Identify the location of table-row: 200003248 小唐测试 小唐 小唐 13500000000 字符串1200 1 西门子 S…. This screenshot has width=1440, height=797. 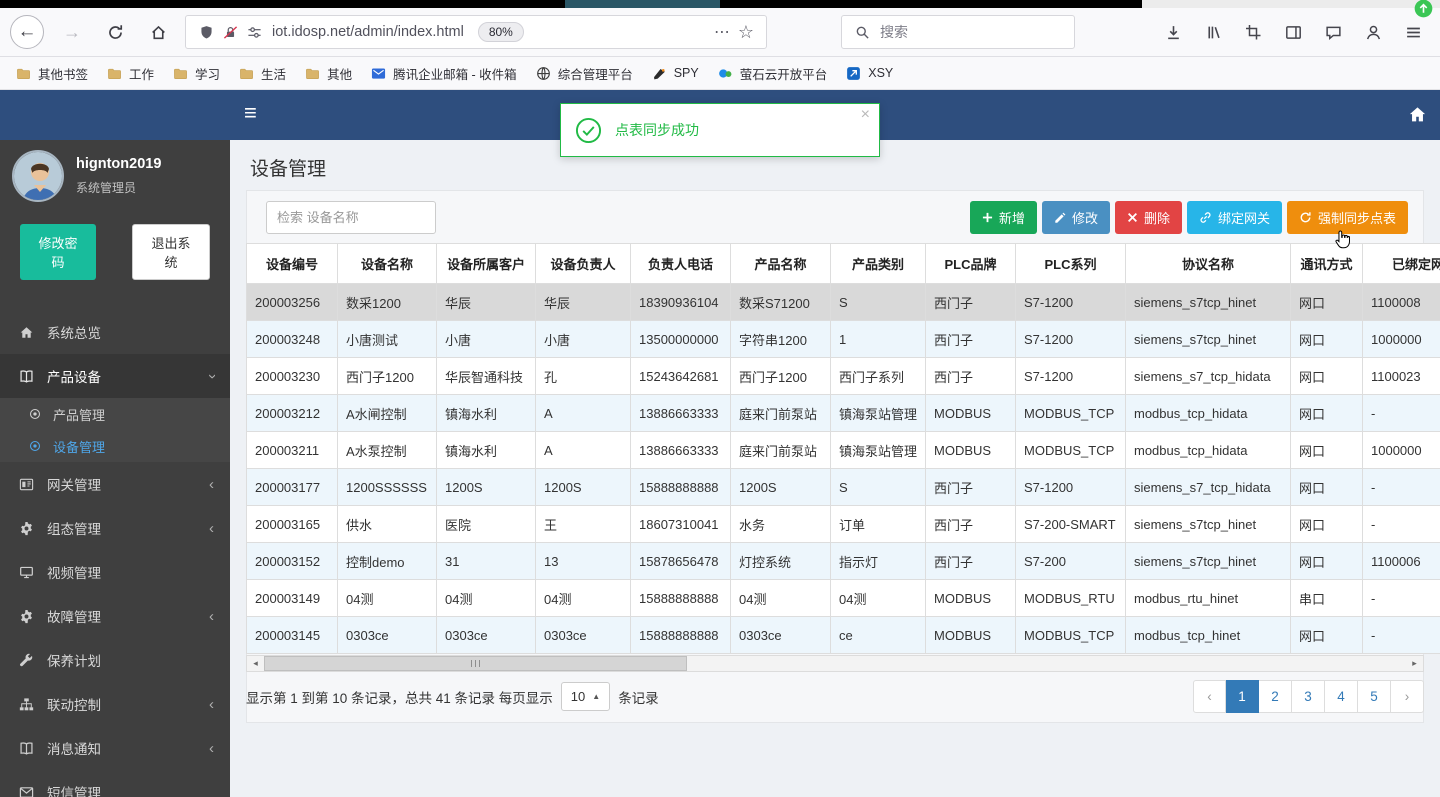
(843, 339).